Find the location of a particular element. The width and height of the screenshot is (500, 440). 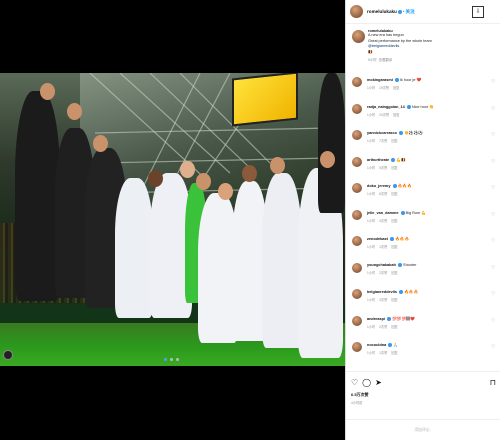

see-translation-link: 查看翻译 is located at coordinates (386, 60).